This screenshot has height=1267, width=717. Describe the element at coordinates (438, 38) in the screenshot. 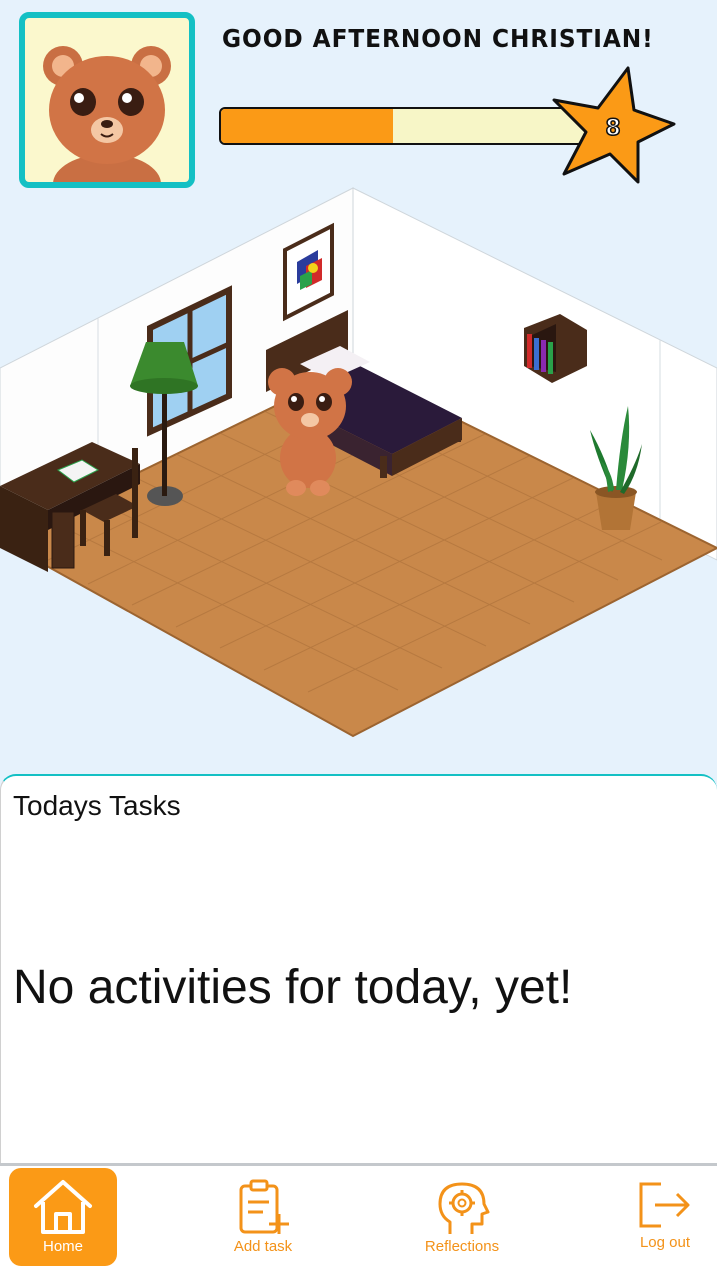

I see `greeting-text: GOOD AFTERNOON CHRISTIAN!` at that location.